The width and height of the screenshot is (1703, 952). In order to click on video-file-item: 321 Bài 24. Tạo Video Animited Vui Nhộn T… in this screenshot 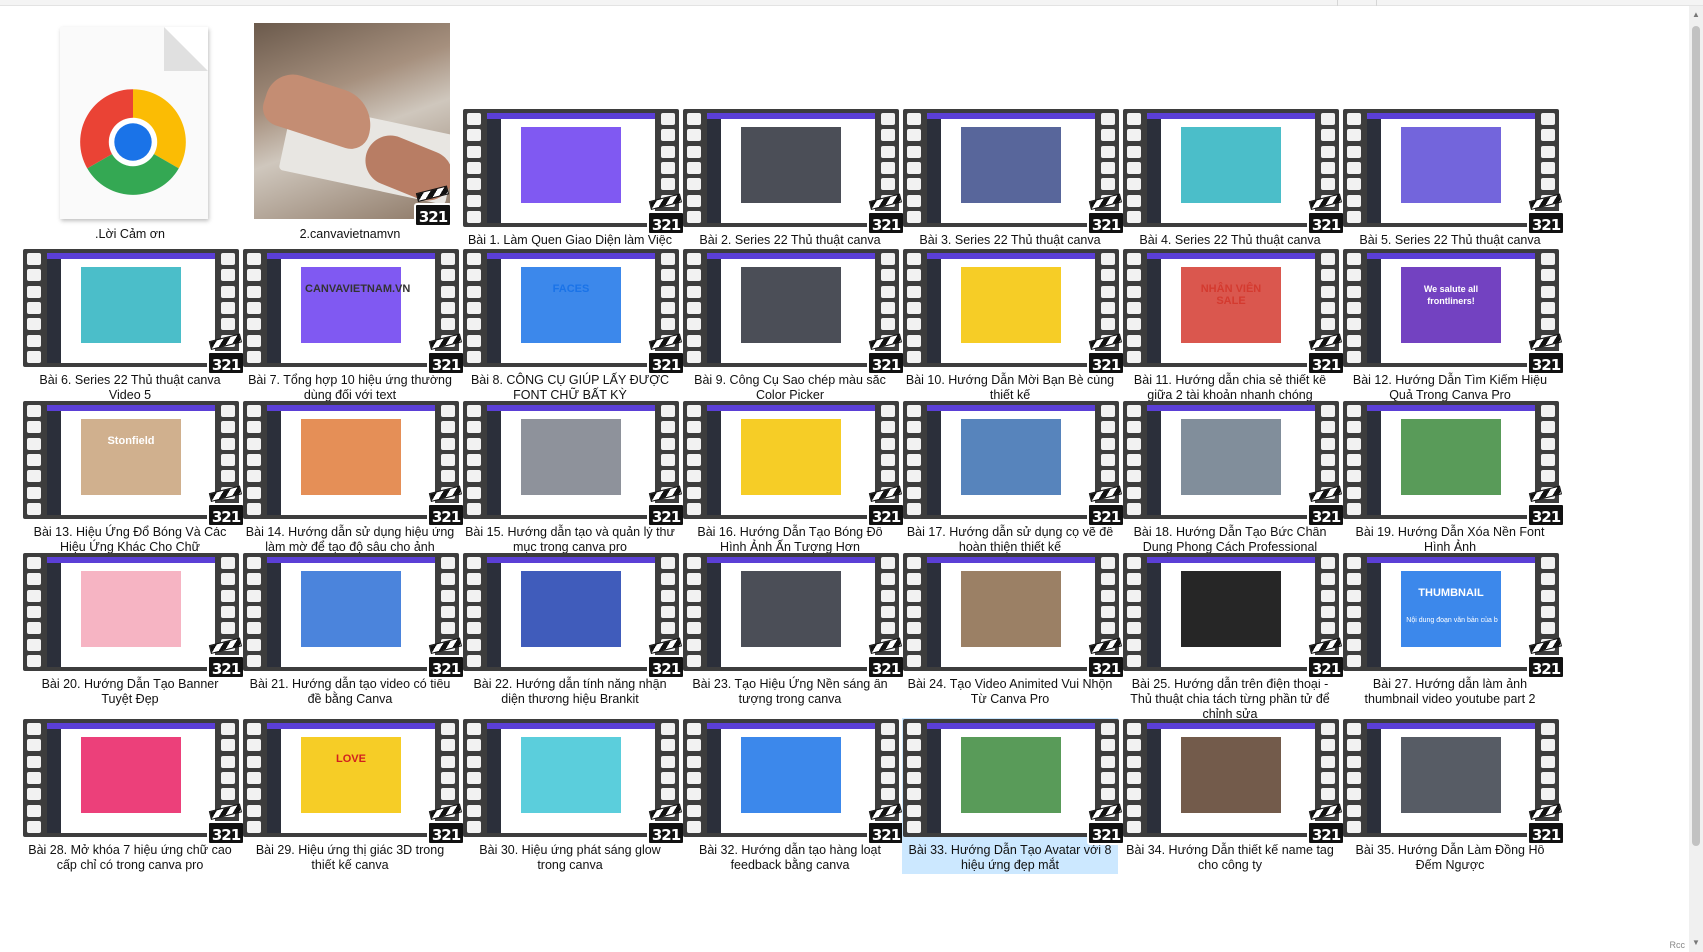, I will do `click(1013, 630)`.